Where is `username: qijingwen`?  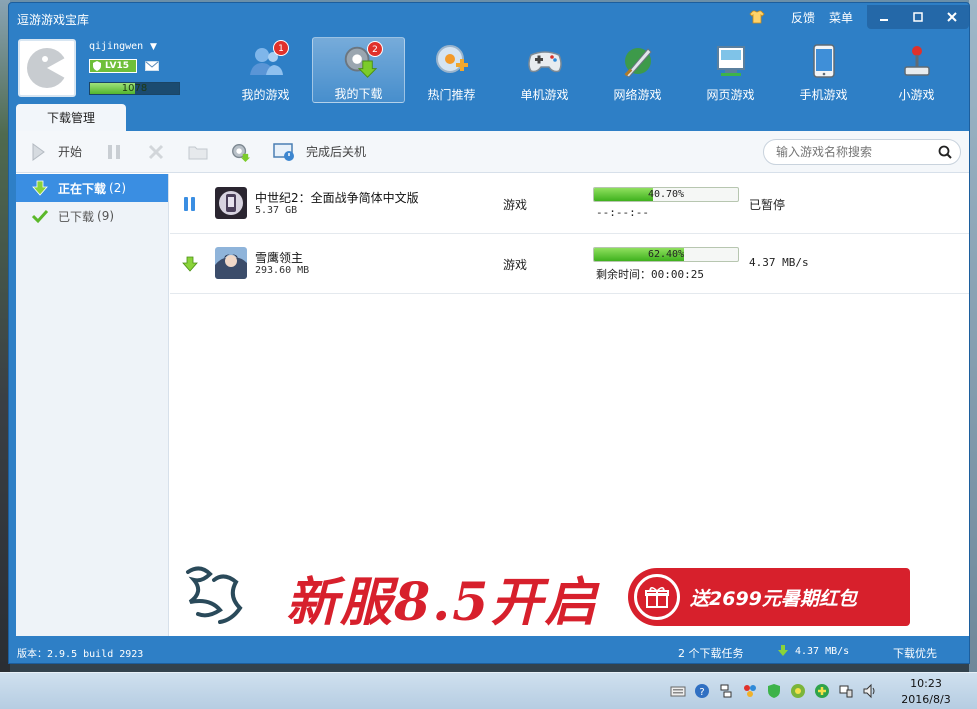 username: qijingwen is located at coordinates (116, 46).